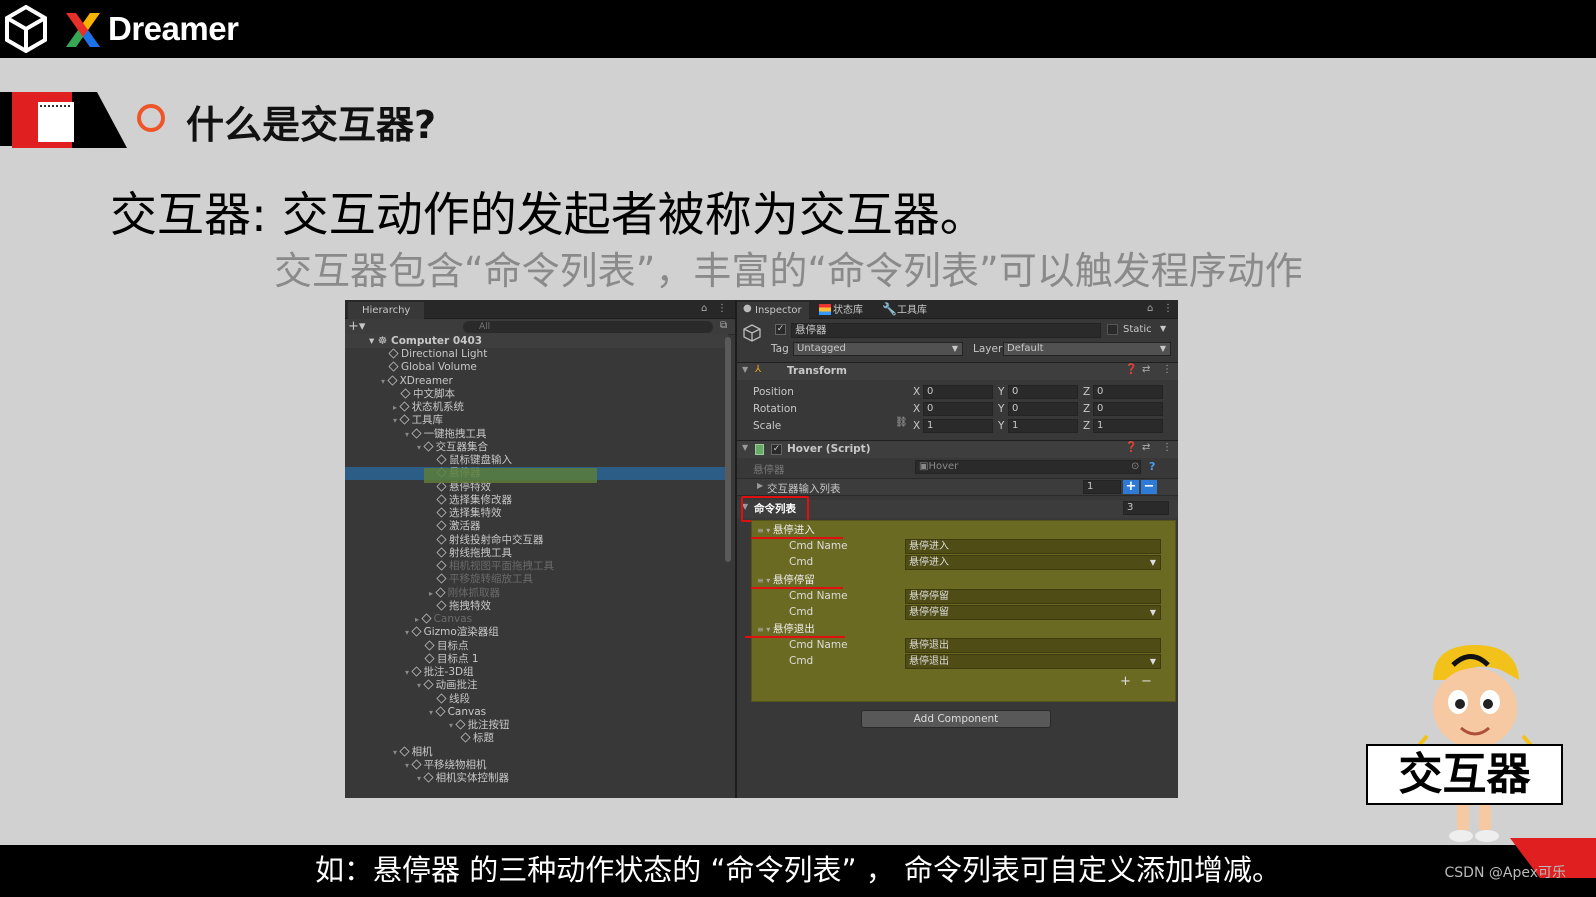 This screenshot has height=897, width=1596. What do you see at coordinates (536, 712) in the screenshot?
I see `hierarchy-item: ▾ Canvas` at bounding box center [536, 712].